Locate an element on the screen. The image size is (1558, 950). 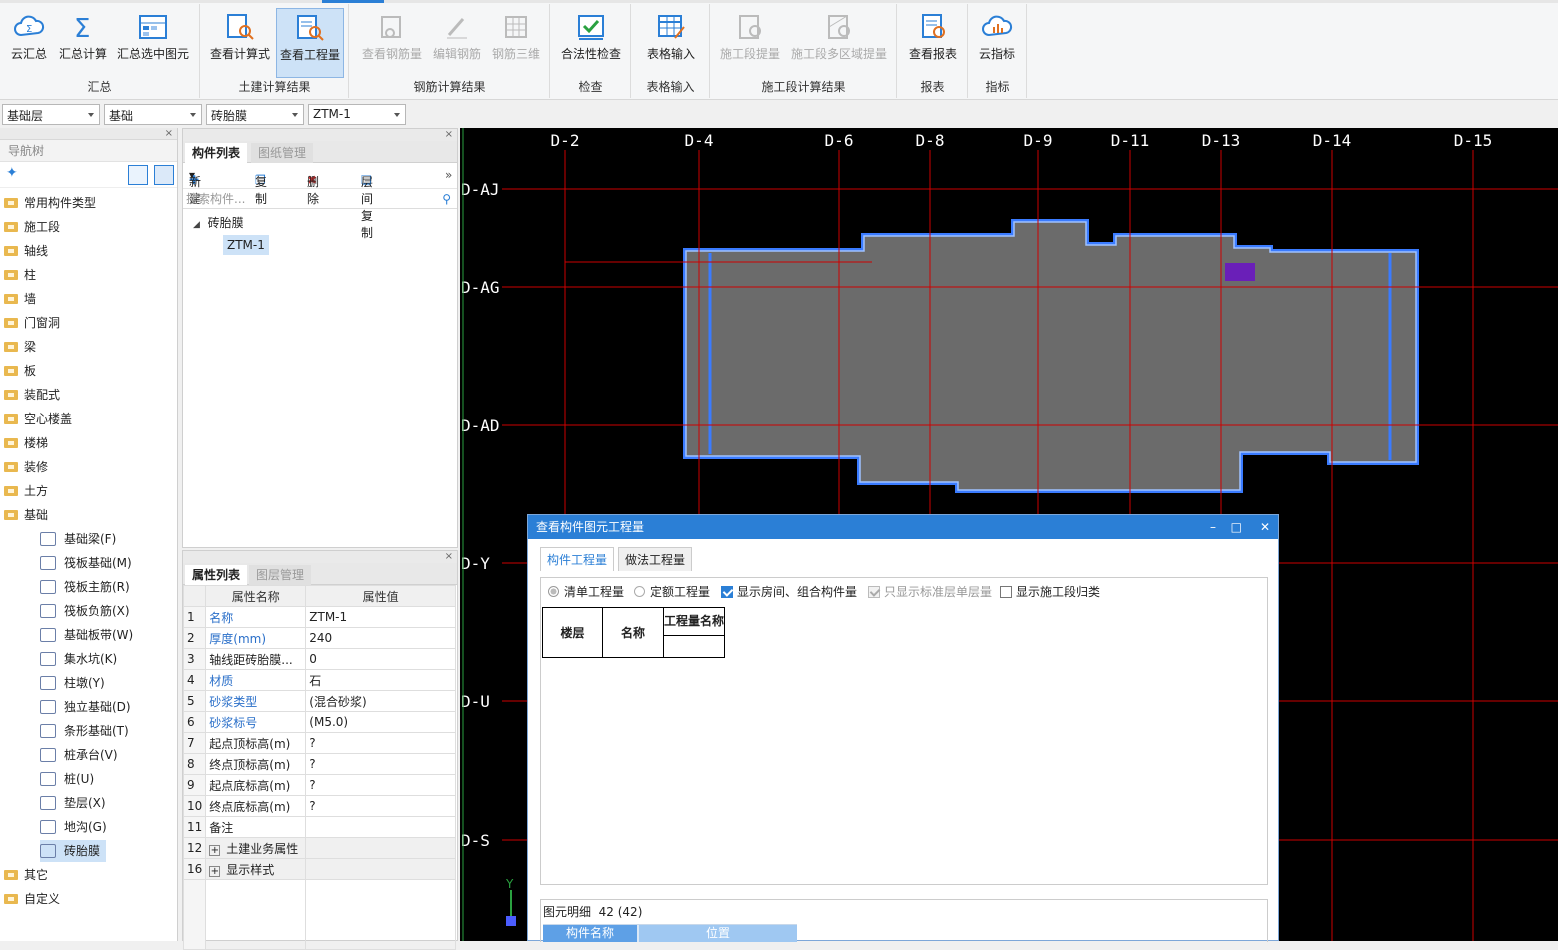
tab-drawing-management: 图纸管理 is located at coordinates (282, 153).